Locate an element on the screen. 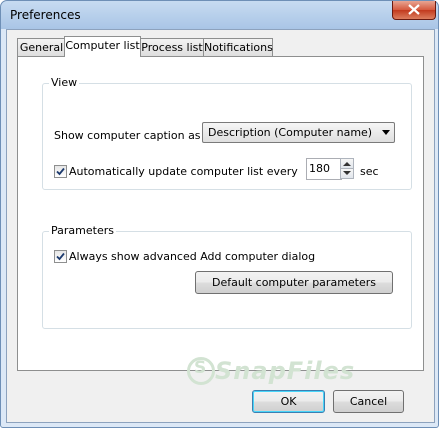  tab-general: General is located at coordinates (41, 47).